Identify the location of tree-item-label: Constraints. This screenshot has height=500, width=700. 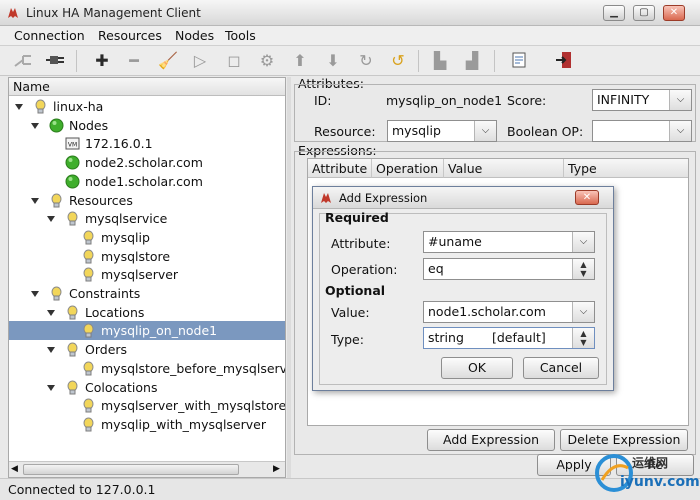
(105, 293).